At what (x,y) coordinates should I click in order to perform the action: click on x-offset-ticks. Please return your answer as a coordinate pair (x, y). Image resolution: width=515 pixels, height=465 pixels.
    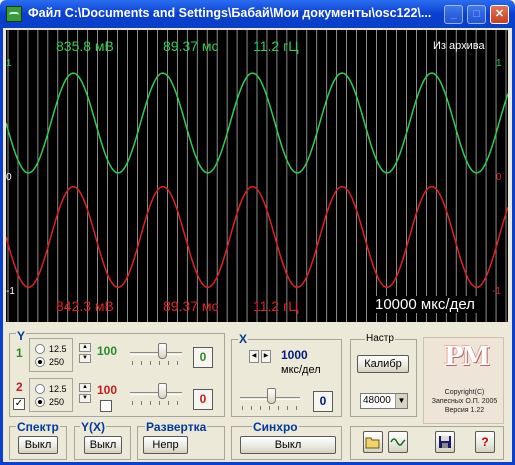
    Looking at the image, I should click on (271, 408).